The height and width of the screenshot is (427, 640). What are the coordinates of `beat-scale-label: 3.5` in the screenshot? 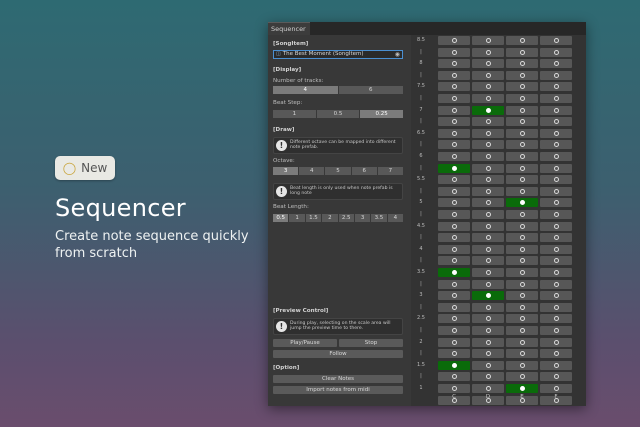 It's located at (421, 272).